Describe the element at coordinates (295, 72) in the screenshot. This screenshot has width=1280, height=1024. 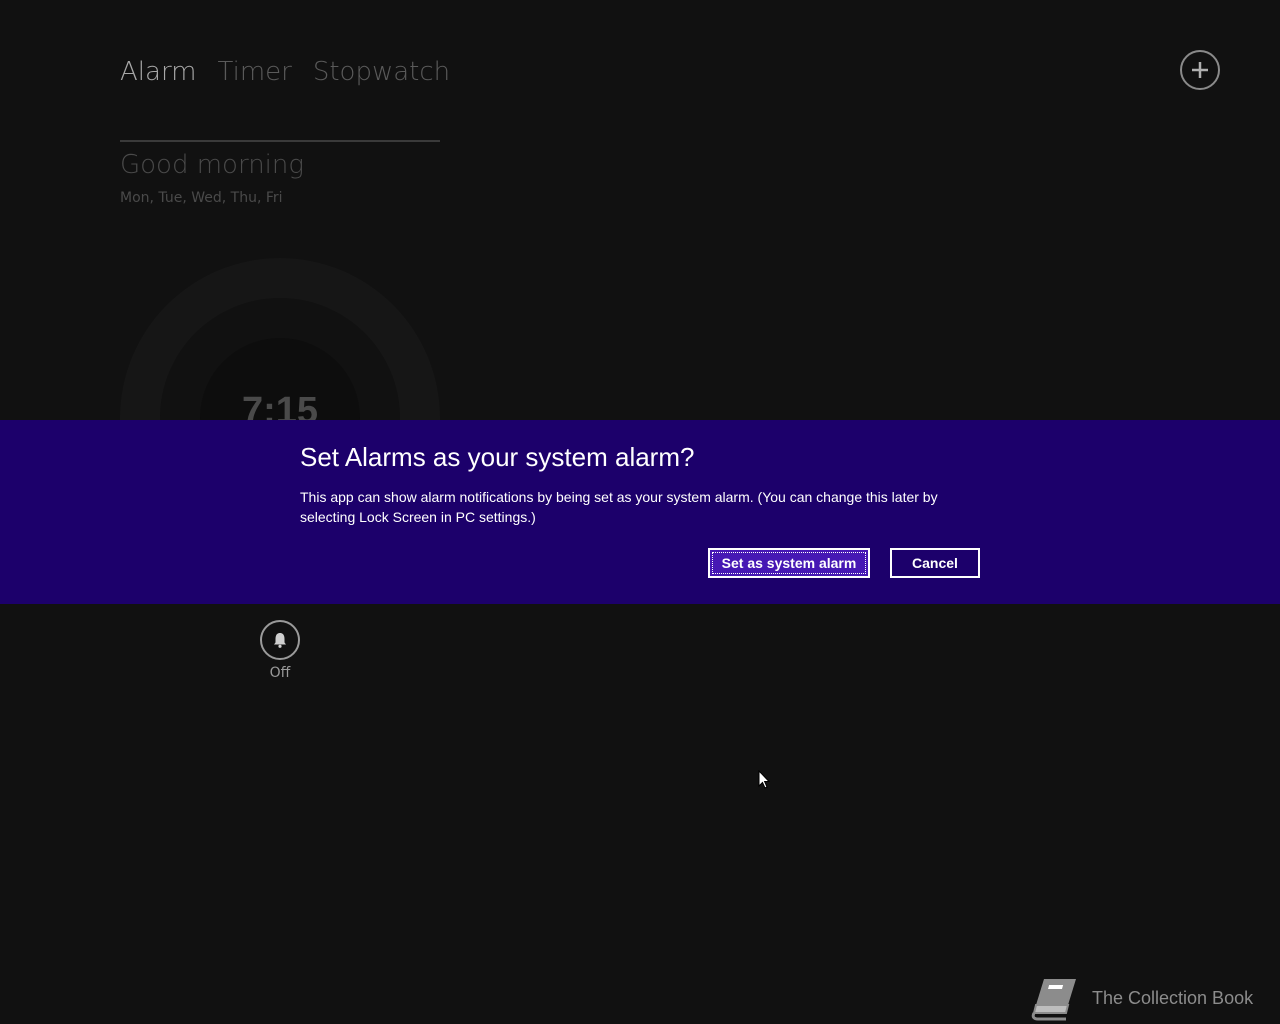
I see `tab-bar: Alarm Timer Stopwatch` at that location.